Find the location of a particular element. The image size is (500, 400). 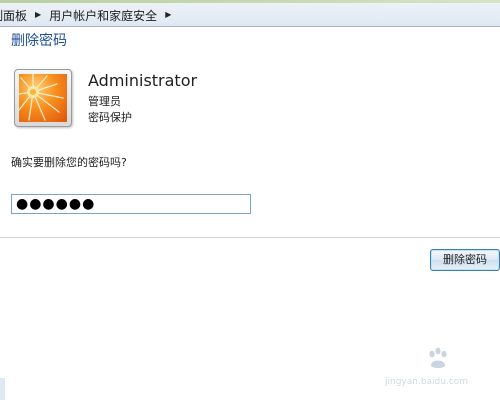

user-role: 管理员 is located at coordinates (104, 101).